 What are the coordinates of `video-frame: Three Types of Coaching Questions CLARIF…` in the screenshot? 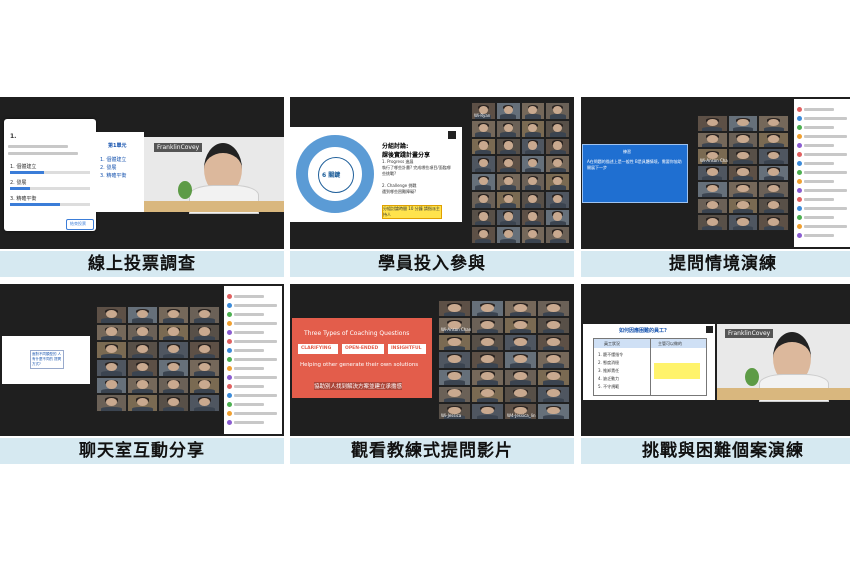 It's located at (362, 358).